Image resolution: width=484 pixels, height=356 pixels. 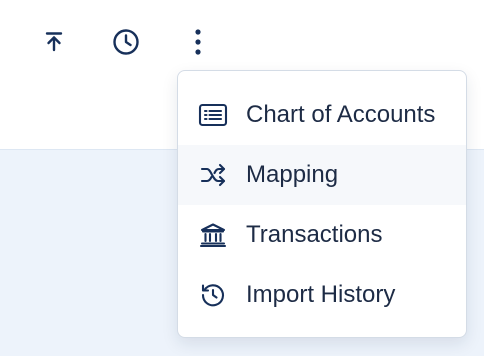 I want to click on menu-item-label: Chart of Accounts, so click(x=341, y=114).